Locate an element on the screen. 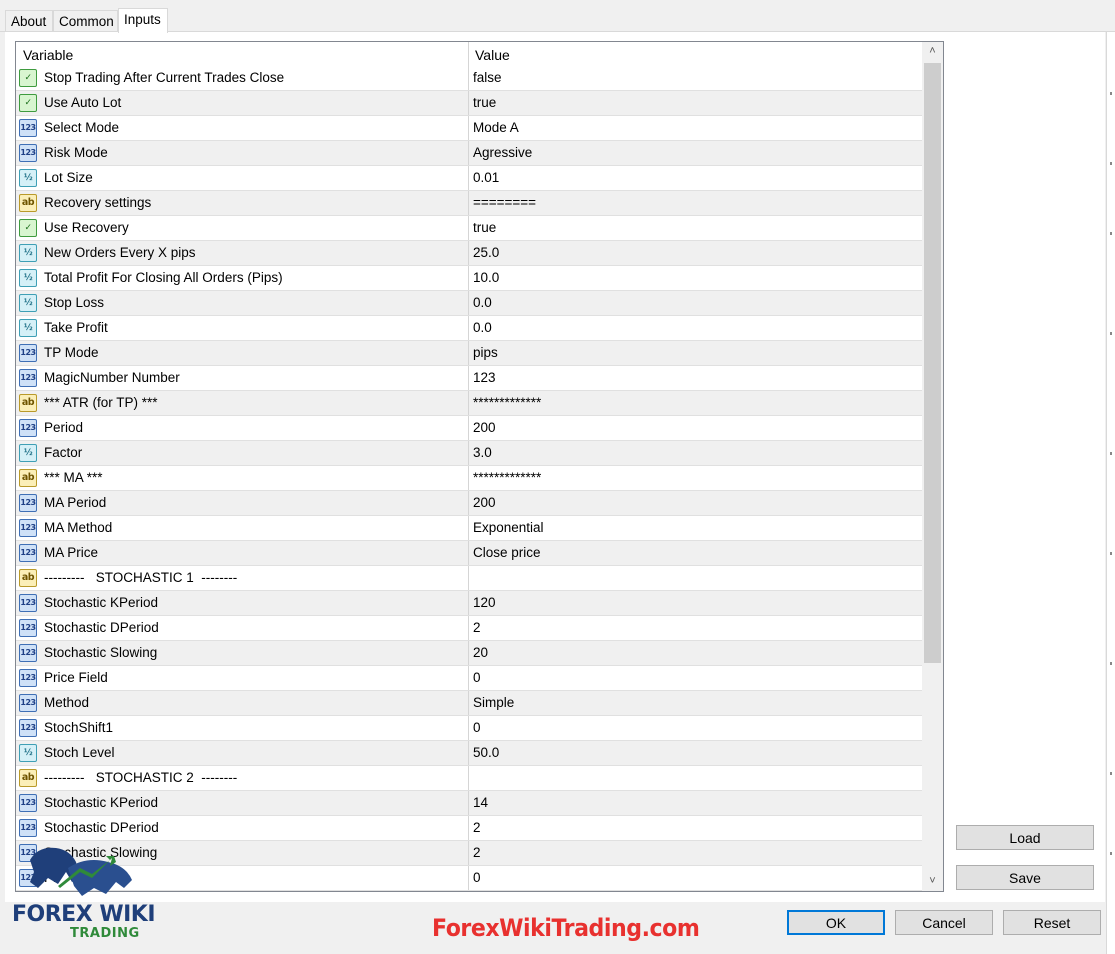  table-row: 123 Stochastic DPeriod 2 is located at coordinates (469, 628).